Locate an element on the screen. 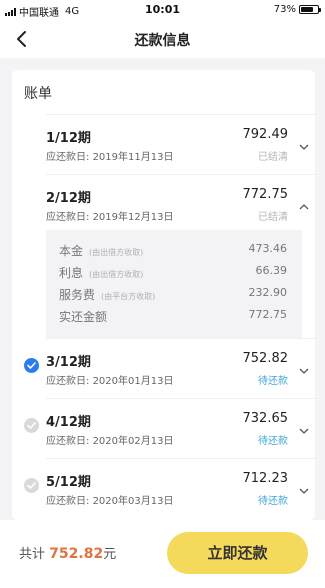 The width and height of the screenshot is (325, 588). status-bar-right: 73% is located at coordinates (297, 9).